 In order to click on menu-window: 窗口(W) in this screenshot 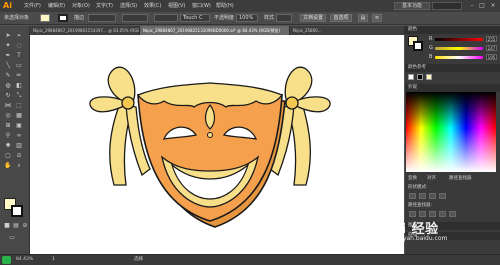, I will do `click(201, 6)`.